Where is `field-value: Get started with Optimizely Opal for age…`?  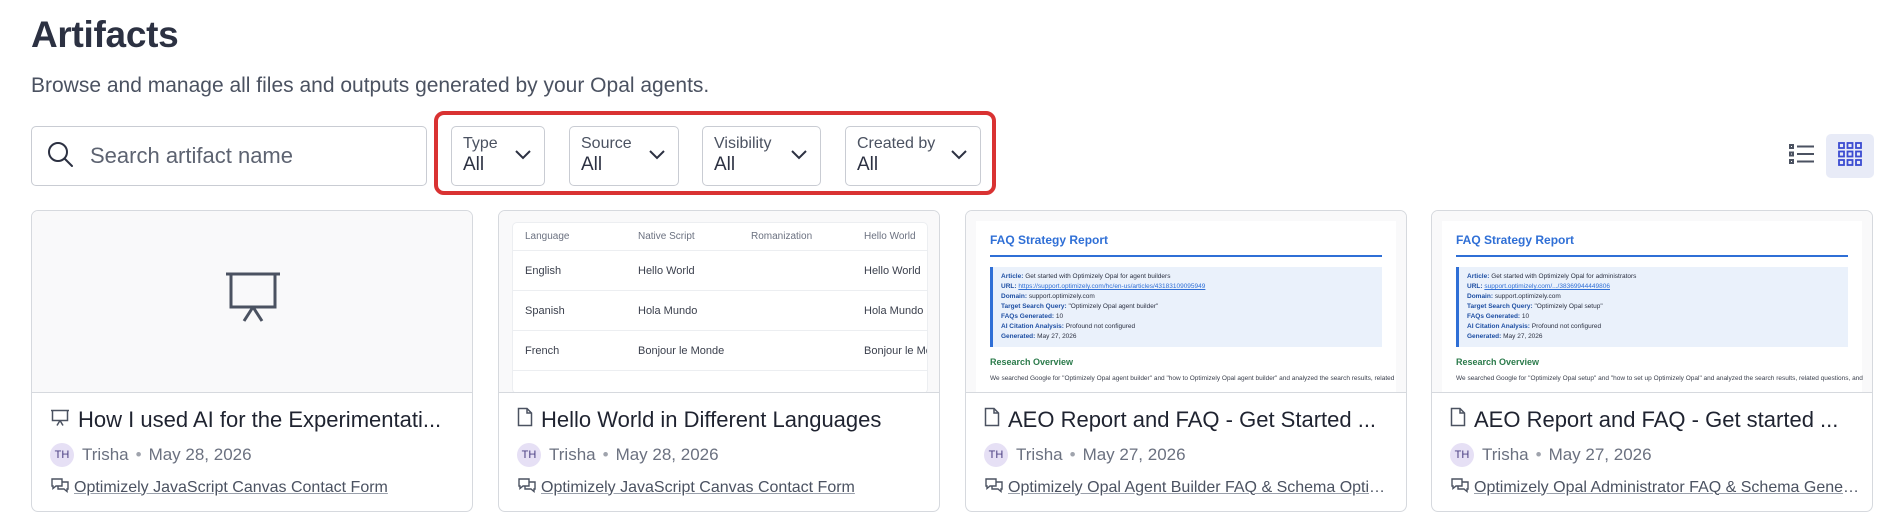 field-value: Get started with Optimizely Opal for age… is located at coordinates (1098, 276).